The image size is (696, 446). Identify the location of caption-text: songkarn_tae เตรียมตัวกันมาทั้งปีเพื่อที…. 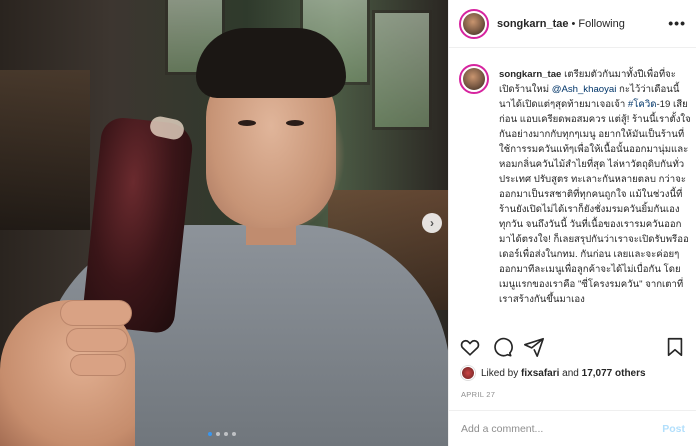
(595, 187).